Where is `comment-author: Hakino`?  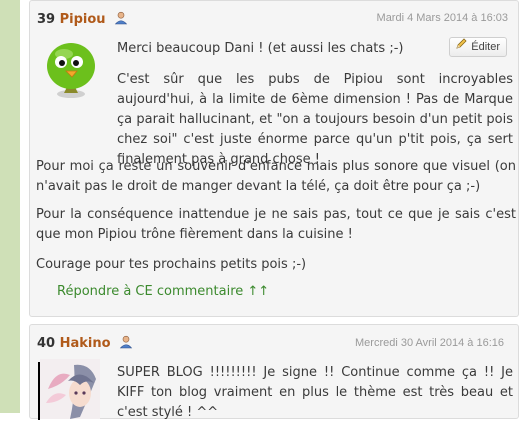 comment-author: Hakino is located at coordinates (85, 343).